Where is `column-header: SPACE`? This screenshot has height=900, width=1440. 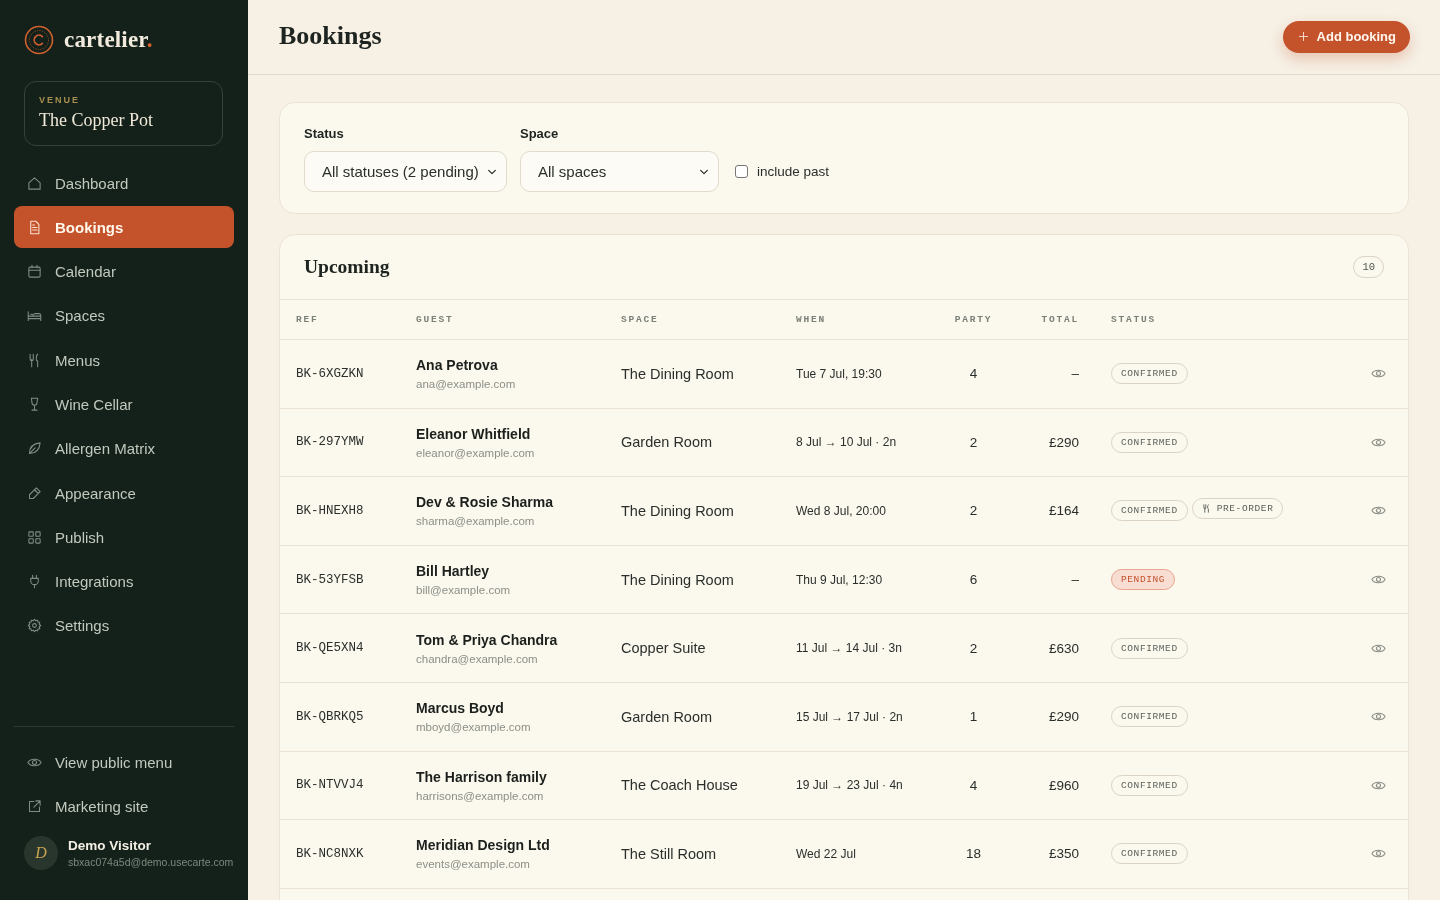
column-header: SPACE is located at coordinates (640, 319).